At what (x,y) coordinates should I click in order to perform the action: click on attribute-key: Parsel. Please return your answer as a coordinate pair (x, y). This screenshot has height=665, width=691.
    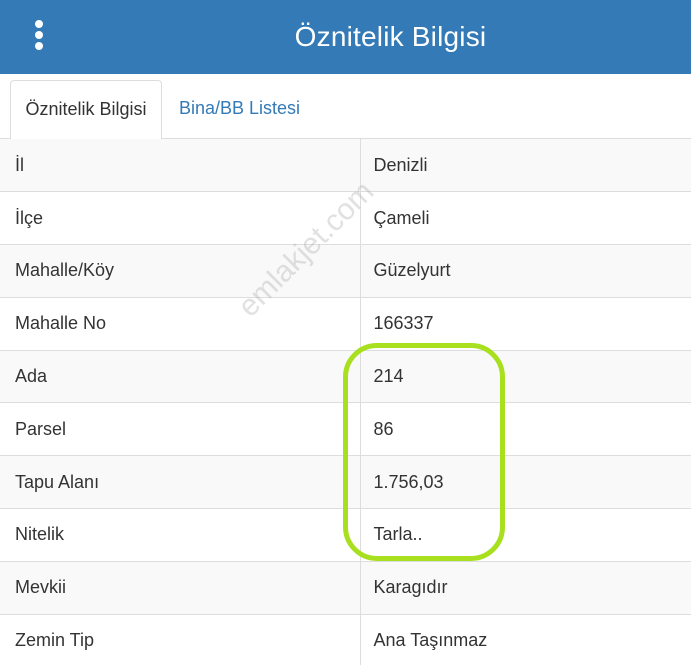
    Looking at the image, I should click on (180, 429).